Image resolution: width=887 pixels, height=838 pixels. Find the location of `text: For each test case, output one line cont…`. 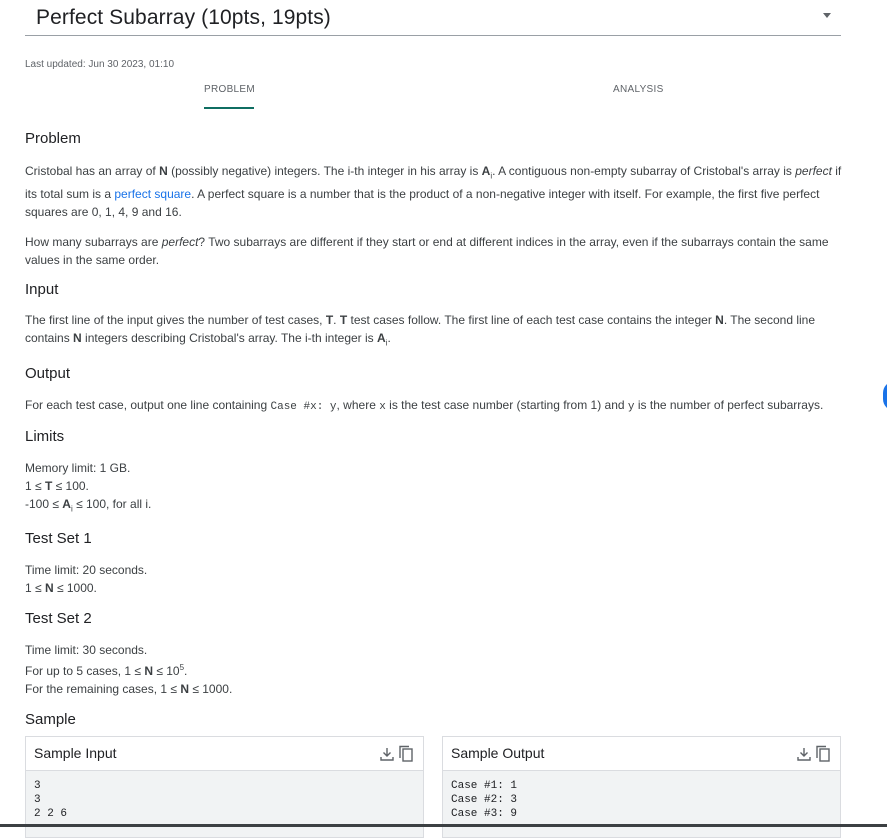

text: For each test case, output one line cont… is located at coordinates (148, 404).